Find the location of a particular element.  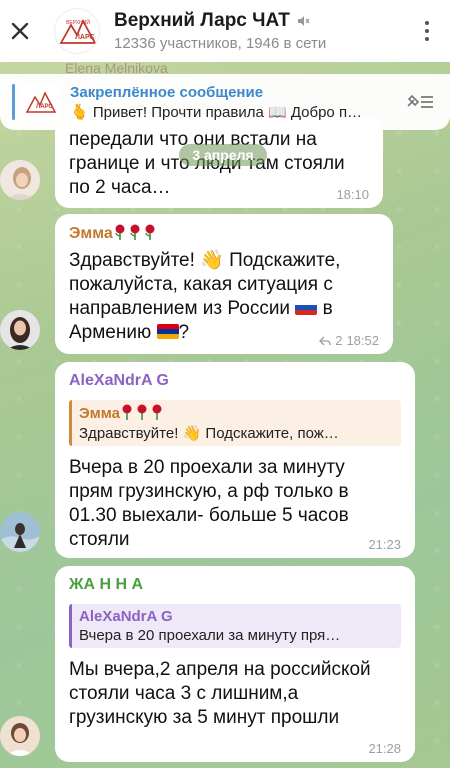

more-dots-icon is located at coordinates (427, 23).